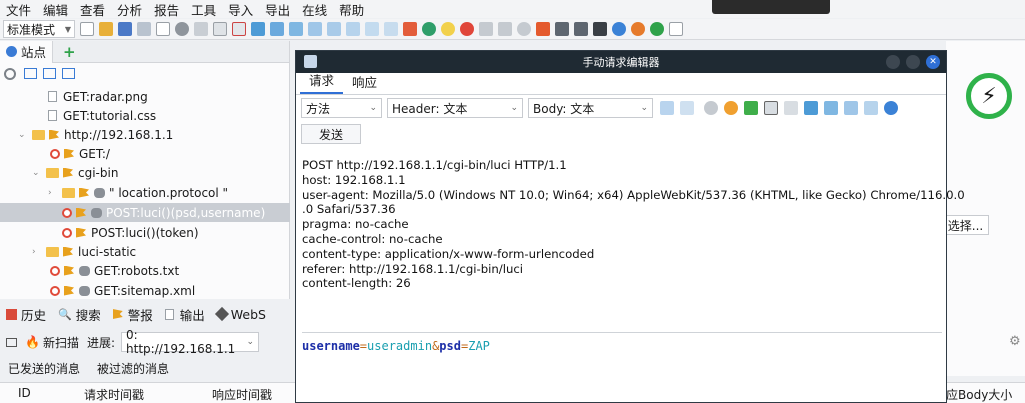 Image resolution: width=1025 pixels, height=403 pixels. What do you see at coordinates (144, 29) in the screenshot?
I see `snapshot-icon` at bounding box center [144, 29].